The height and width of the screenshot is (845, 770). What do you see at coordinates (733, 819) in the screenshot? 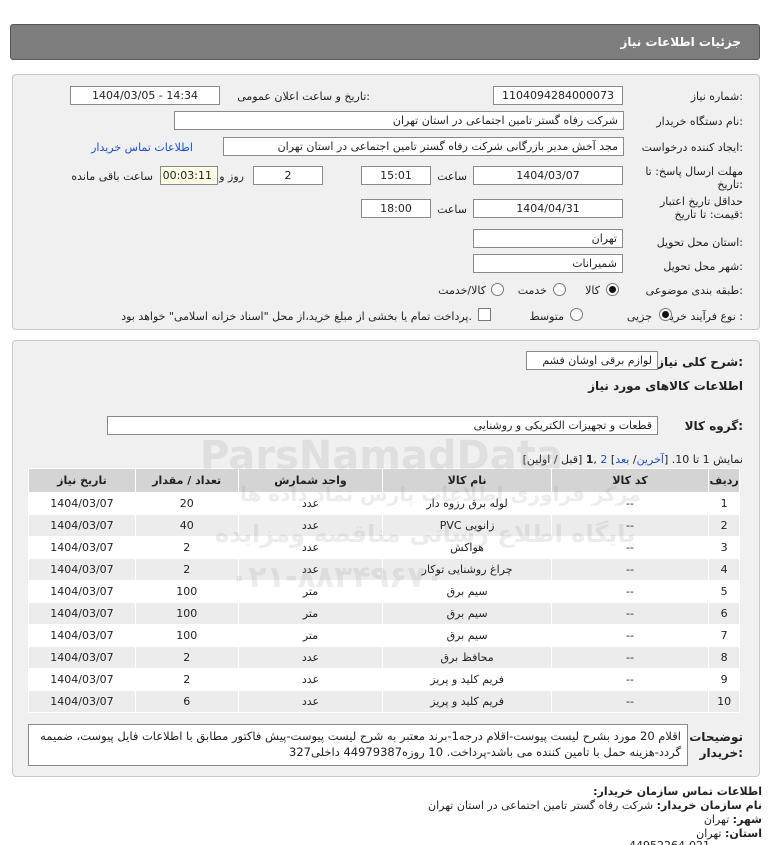
I see `contact-city-line: شهر: تهران` at bounding box center [733, 819].